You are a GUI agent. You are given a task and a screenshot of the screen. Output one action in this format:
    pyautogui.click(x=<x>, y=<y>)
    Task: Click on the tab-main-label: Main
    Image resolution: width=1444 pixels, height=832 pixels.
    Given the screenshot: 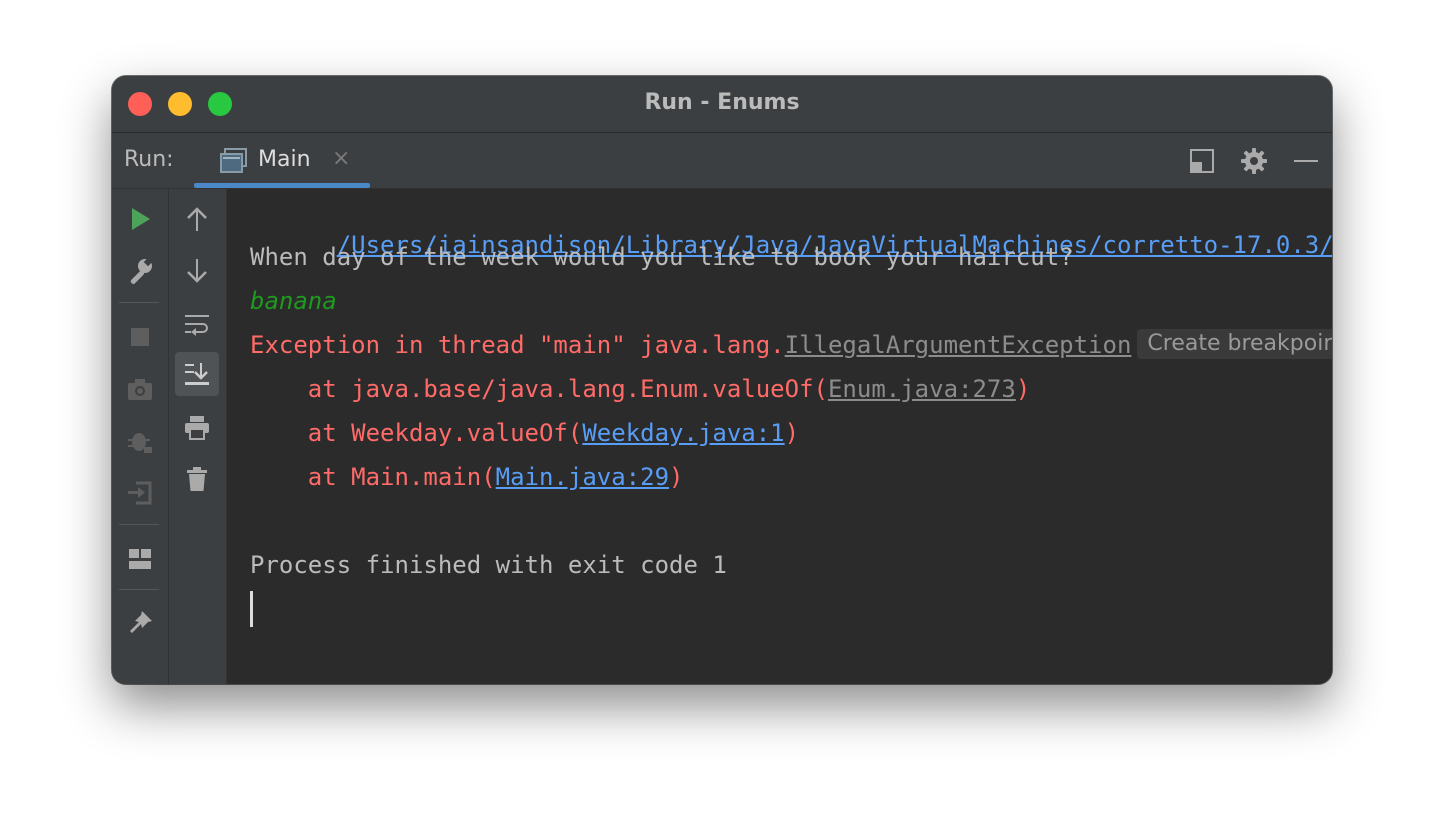 What is the action you would take?
    pyautogui.click(x=284, y=159)
    